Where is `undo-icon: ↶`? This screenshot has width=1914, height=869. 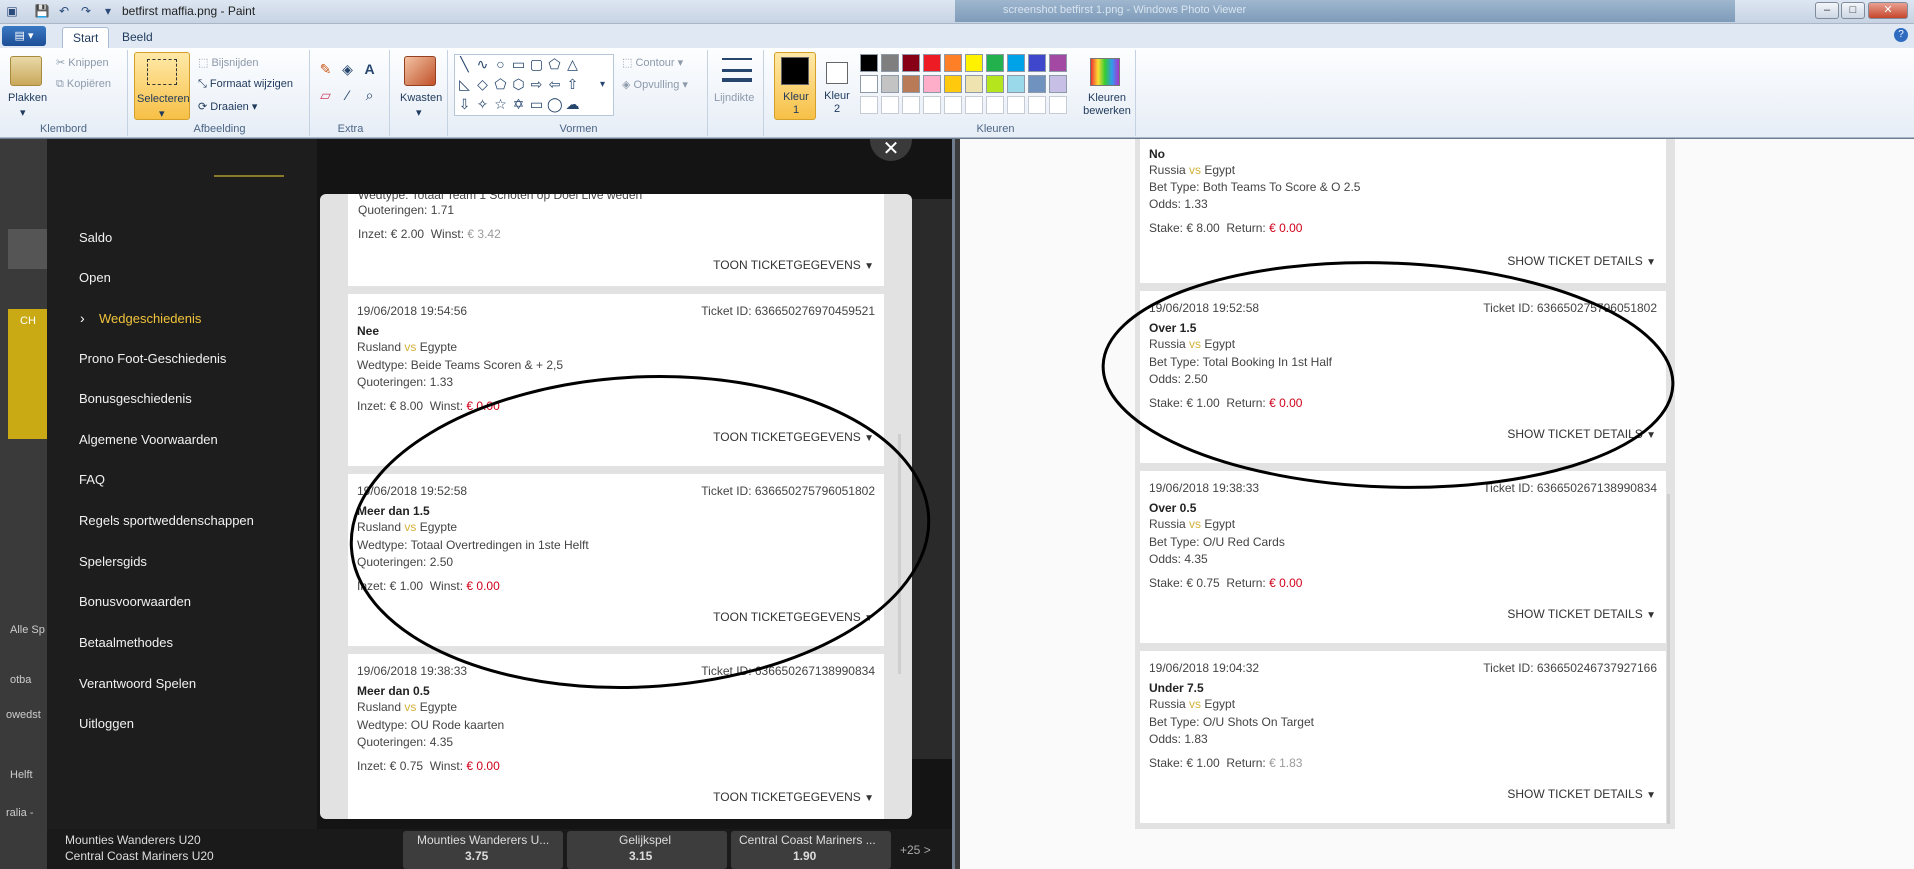 undo-icon: ↶ is located at coordinates (64, 11).